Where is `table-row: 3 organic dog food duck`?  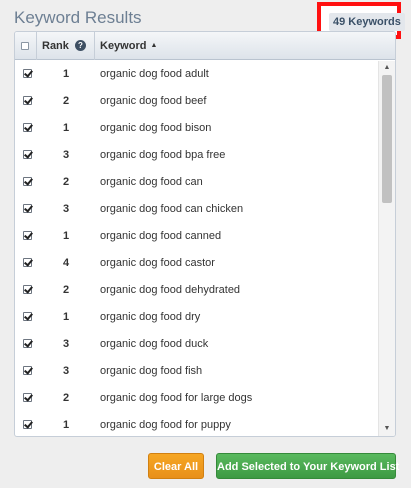 table-row: 3 organic dog food duck is located at coordinates (197, 344).